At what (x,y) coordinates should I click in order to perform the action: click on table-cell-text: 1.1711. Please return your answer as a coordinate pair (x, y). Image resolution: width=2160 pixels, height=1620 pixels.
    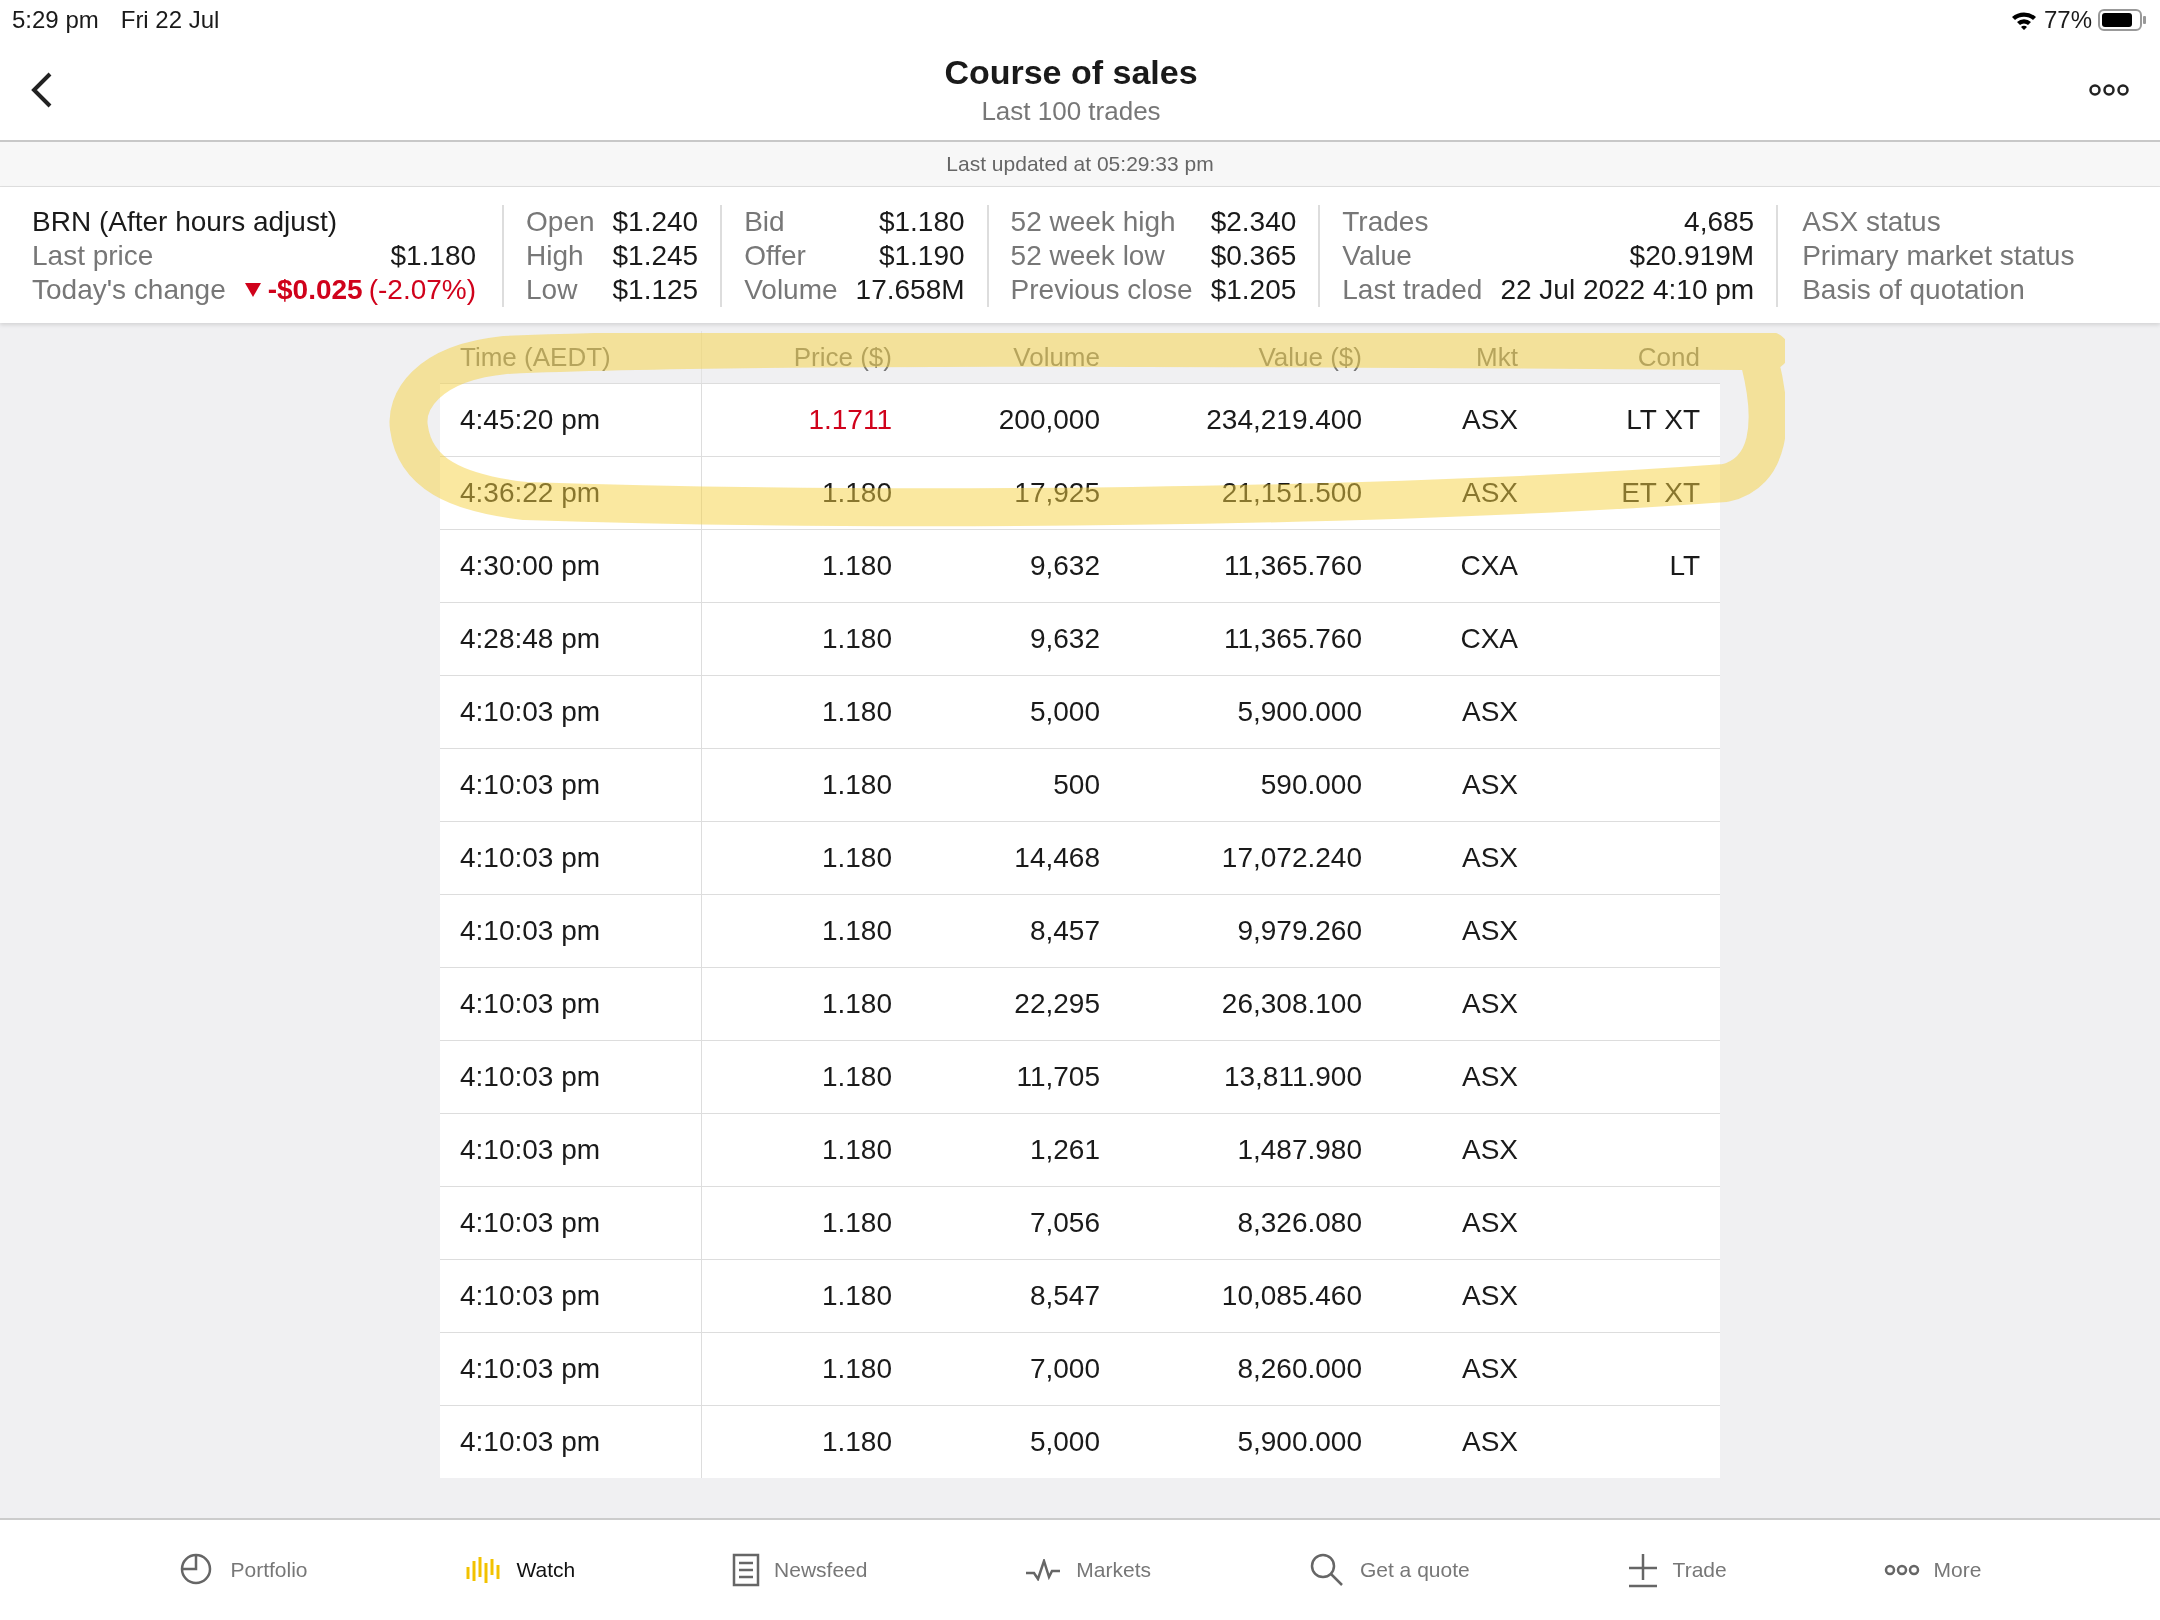
    Looking at the image, I should click on (849, 420).